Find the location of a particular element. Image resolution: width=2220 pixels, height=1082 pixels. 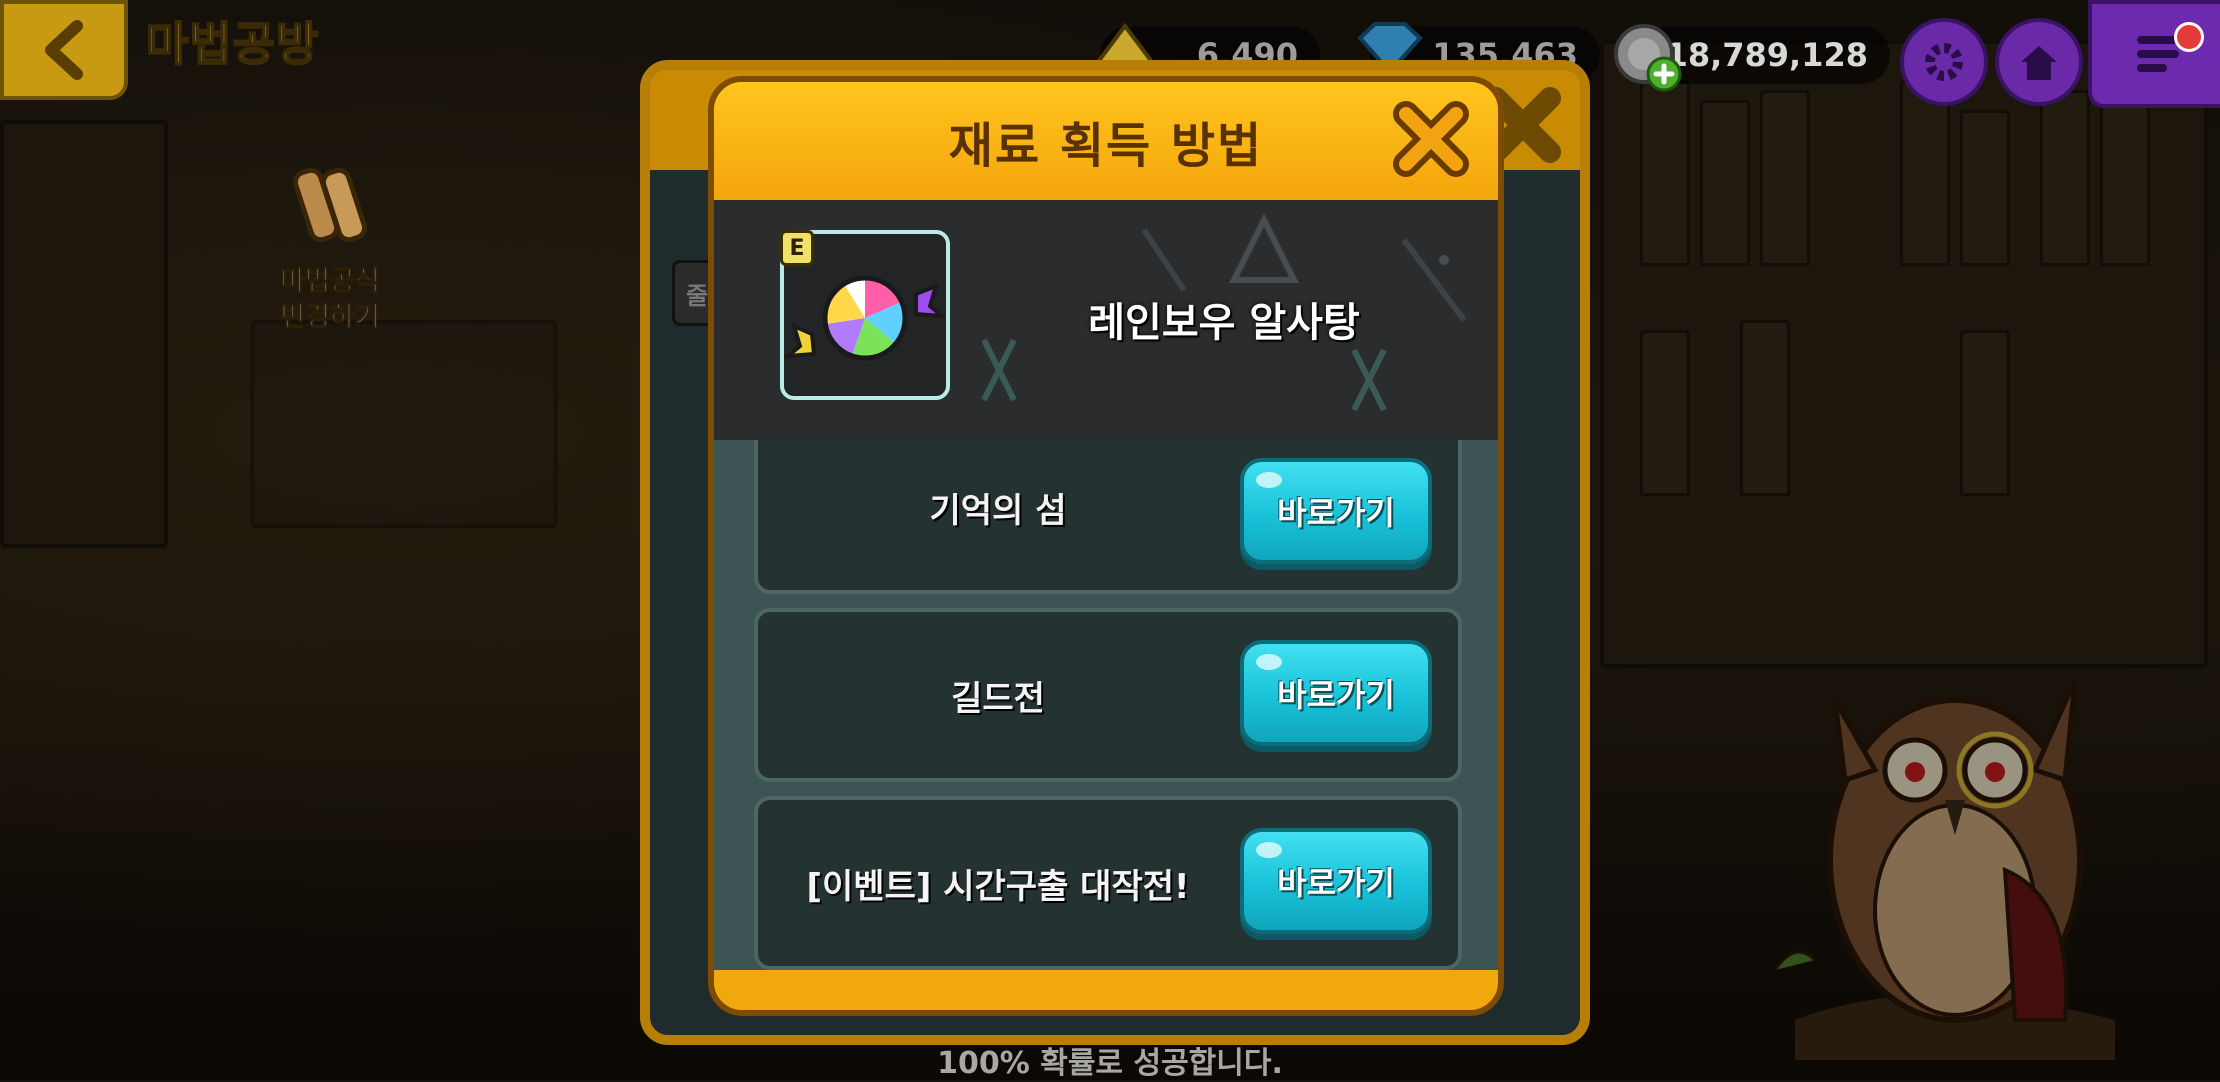

gear-icon is located at coordinates (1944, 62).